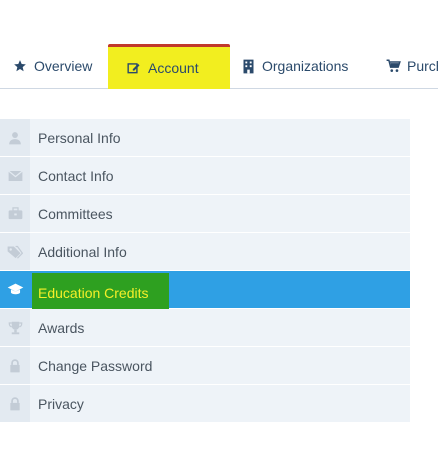 This screenshot has width=438, height=452. What do you see at coordinates (15, 176) in the screenshot?
I see `envelope-icon` at bounding box center [15, 176].